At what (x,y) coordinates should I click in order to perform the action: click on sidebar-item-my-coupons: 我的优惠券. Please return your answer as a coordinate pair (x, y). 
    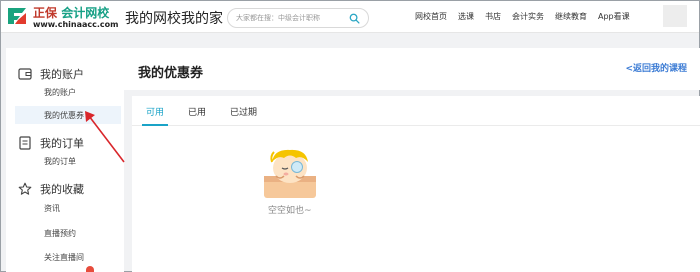
    Looking at the image, I should click on (64, 115).